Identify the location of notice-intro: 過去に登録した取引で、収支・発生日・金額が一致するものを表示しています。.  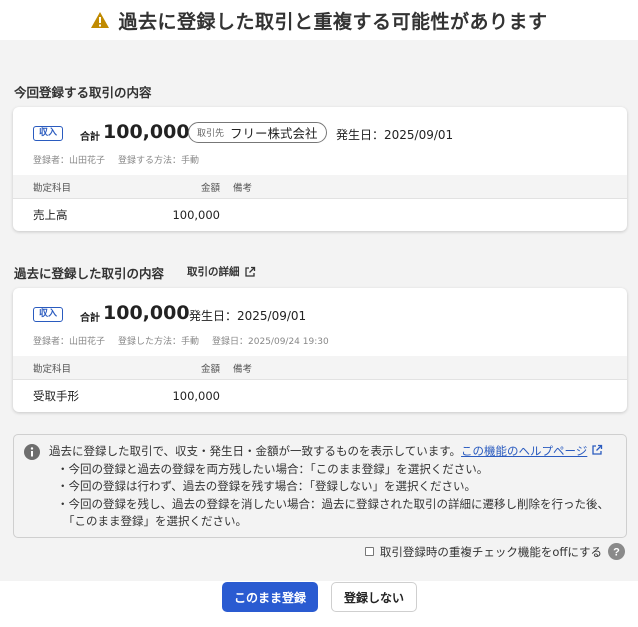
(255, 451).